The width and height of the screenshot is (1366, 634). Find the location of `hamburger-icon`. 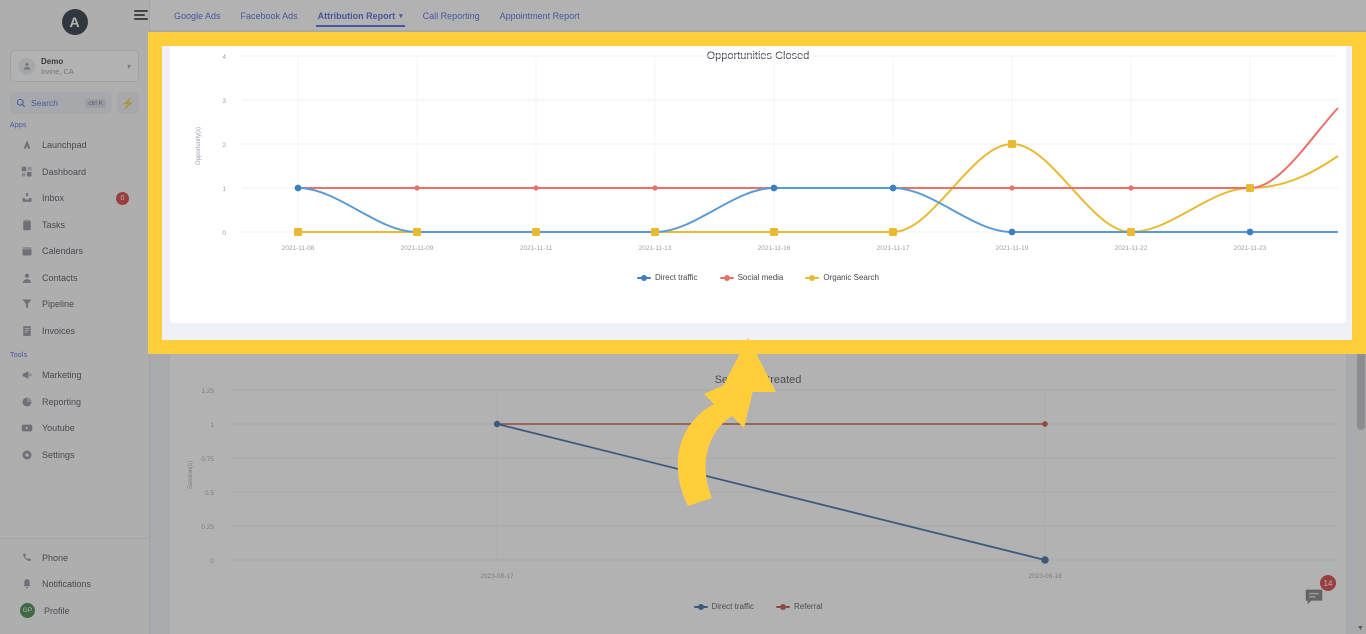

hamburger-icon is located at coordinates (145, 15).